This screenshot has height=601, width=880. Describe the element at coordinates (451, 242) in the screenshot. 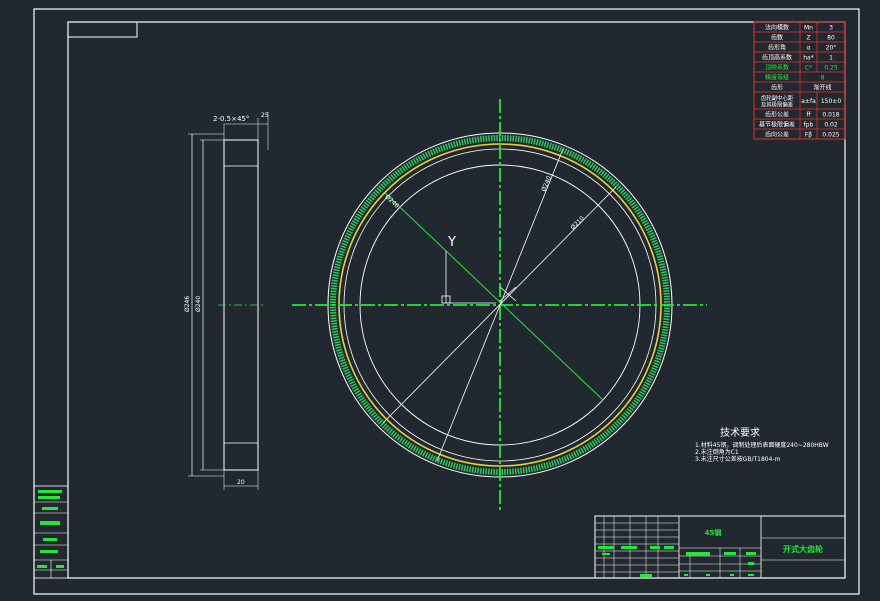

I see `ucs-y-axis-label: Y` at that location.